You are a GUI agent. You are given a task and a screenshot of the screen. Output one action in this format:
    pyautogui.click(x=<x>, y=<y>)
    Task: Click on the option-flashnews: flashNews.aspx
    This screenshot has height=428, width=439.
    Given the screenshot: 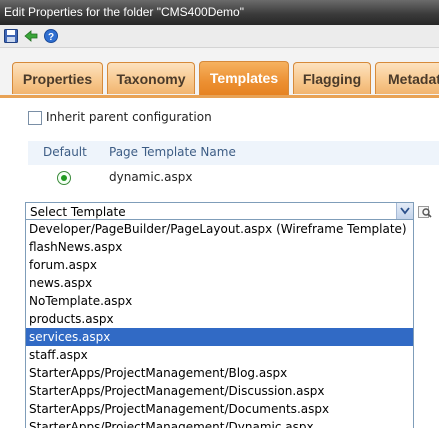 What is the action you would take?
    pyautogui.click(x=219, y=247)
    